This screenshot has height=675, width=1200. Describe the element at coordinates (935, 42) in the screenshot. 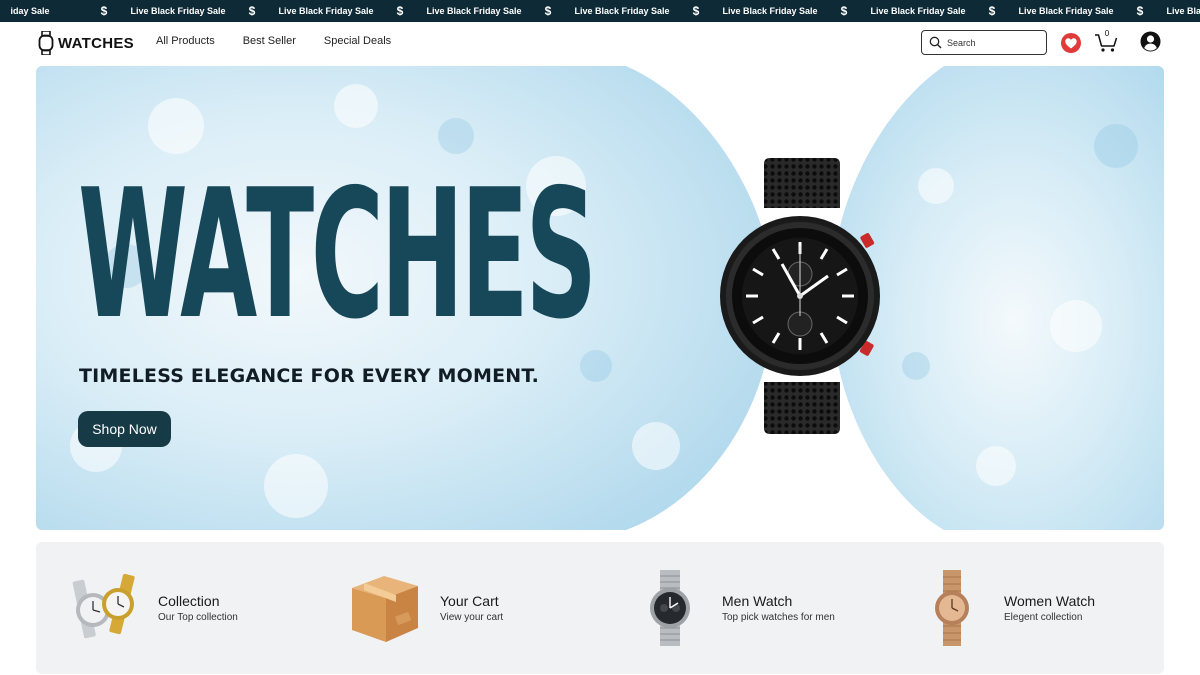

I see `search-icon` at that location.